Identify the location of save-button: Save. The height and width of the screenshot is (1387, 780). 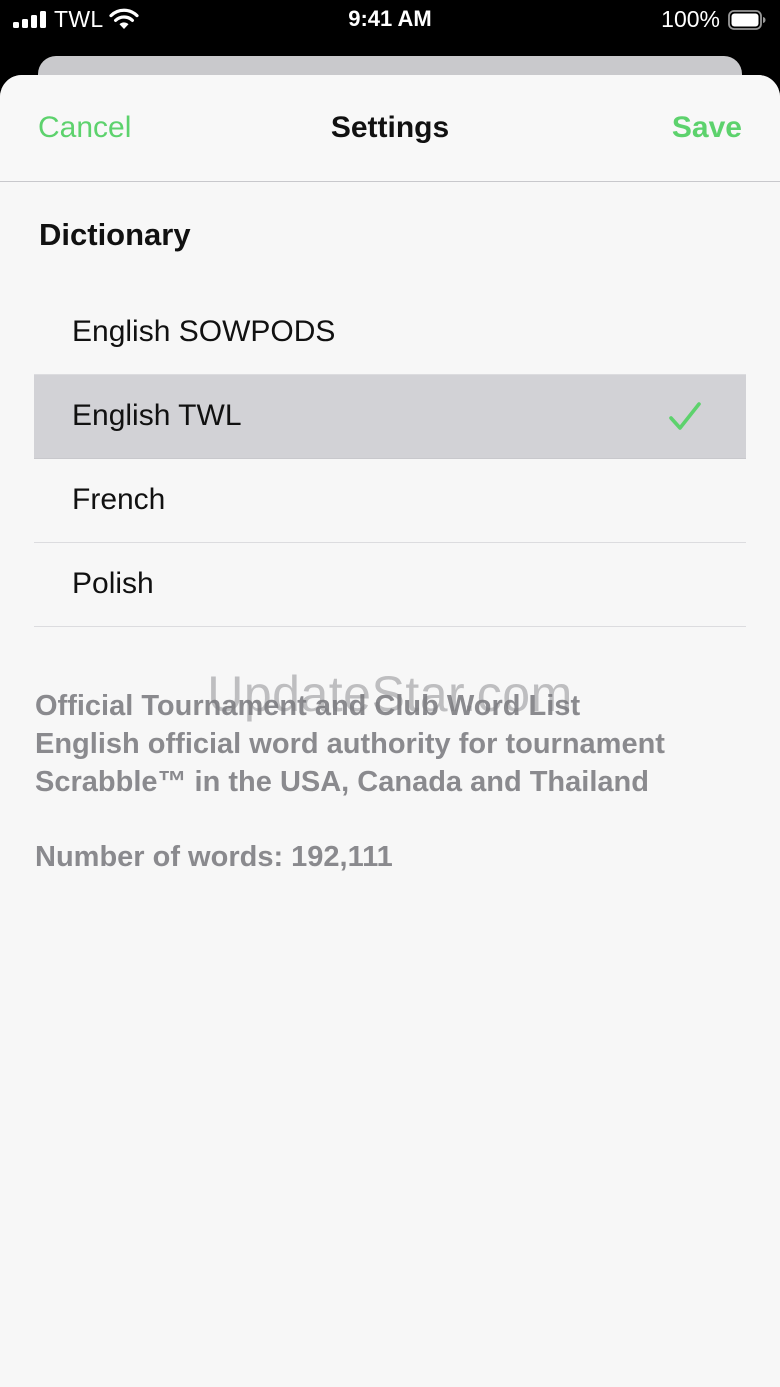
(707, 128).